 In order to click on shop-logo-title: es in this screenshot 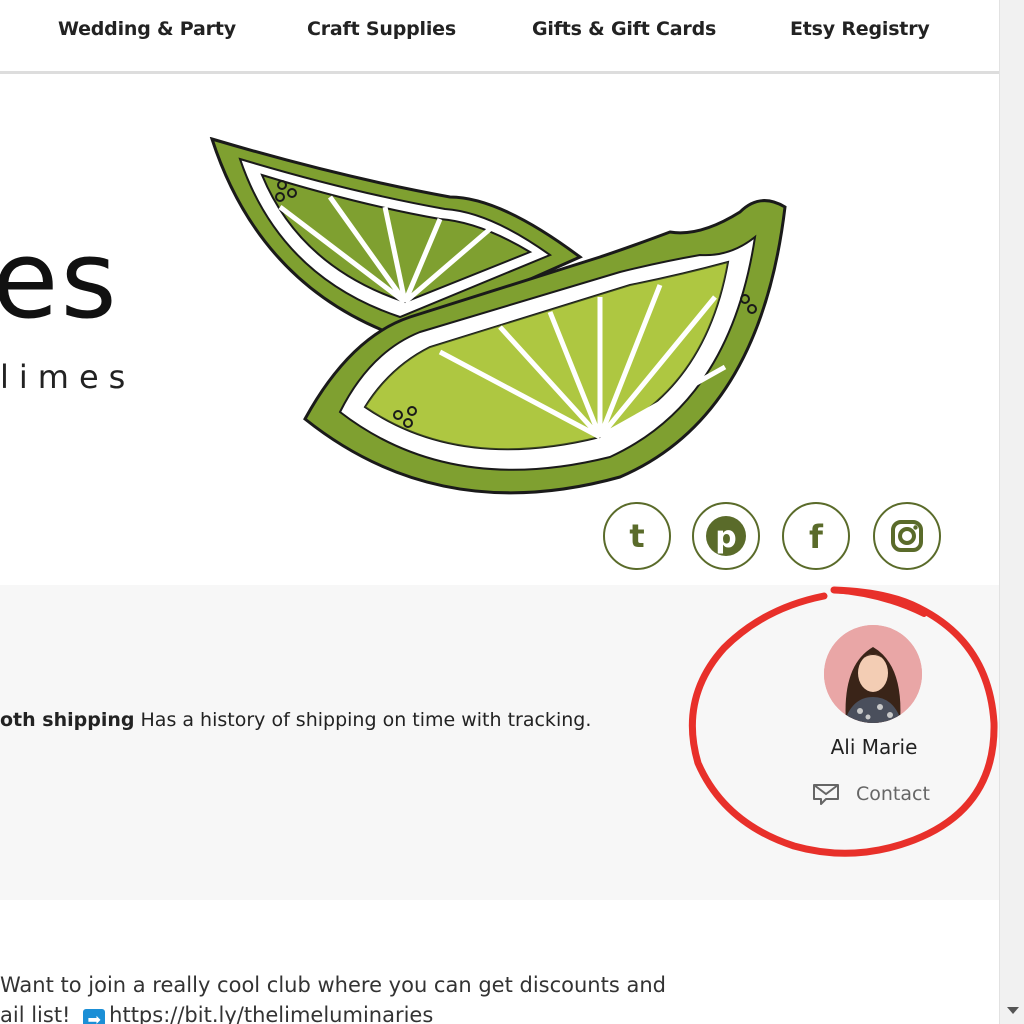, I will do `click(59, 280)`.